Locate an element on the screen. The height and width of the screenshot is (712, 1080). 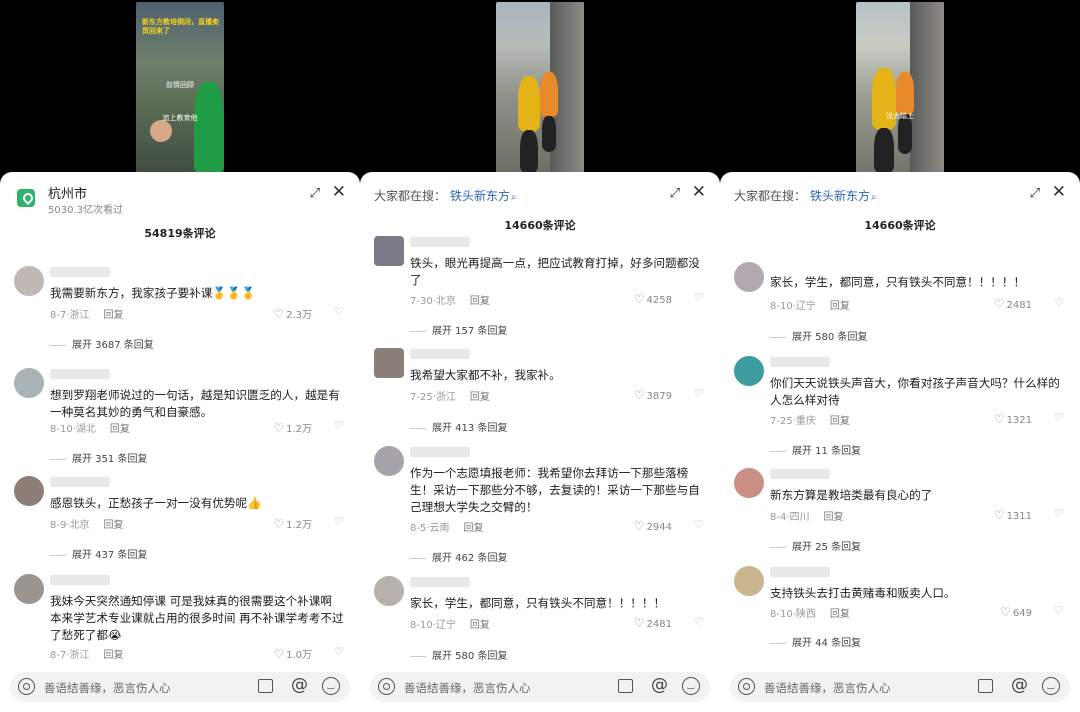
location-title: 杭州市 is located at coordinates (67, 192).